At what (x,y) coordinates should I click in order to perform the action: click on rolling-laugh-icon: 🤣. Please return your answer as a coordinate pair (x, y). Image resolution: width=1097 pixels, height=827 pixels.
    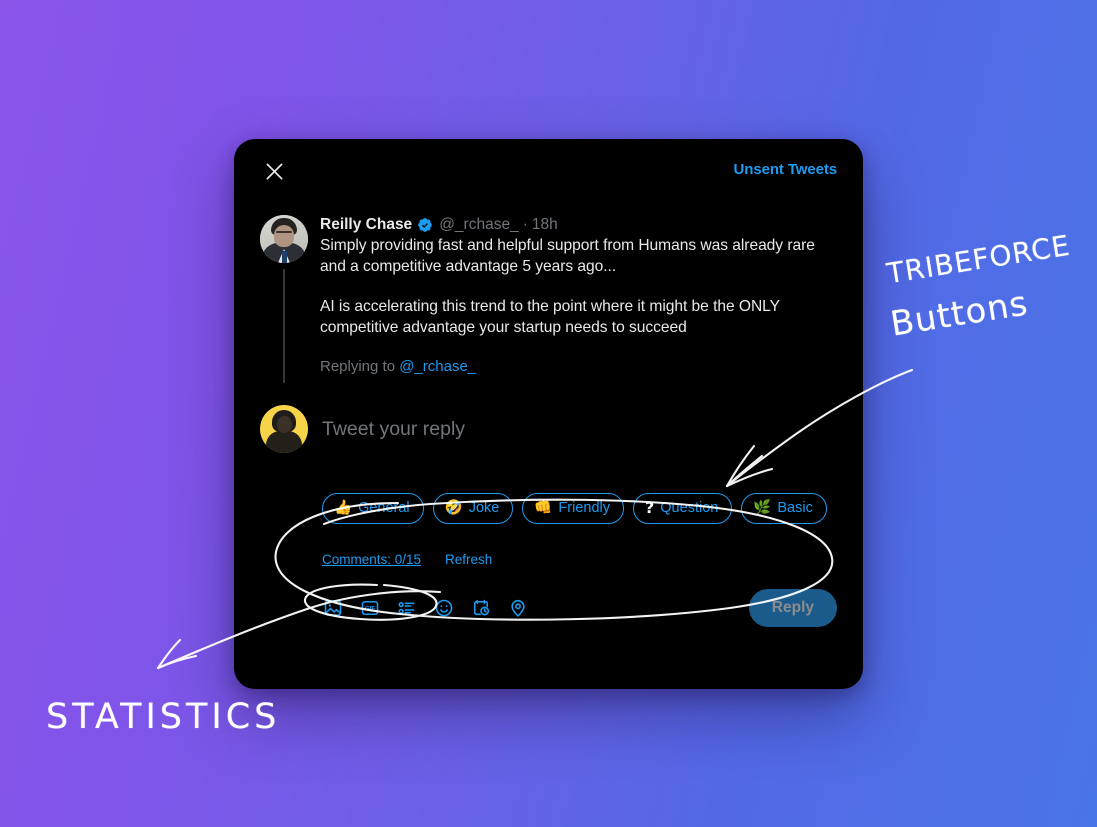
    Looking at the image, I should click on (453, 507).